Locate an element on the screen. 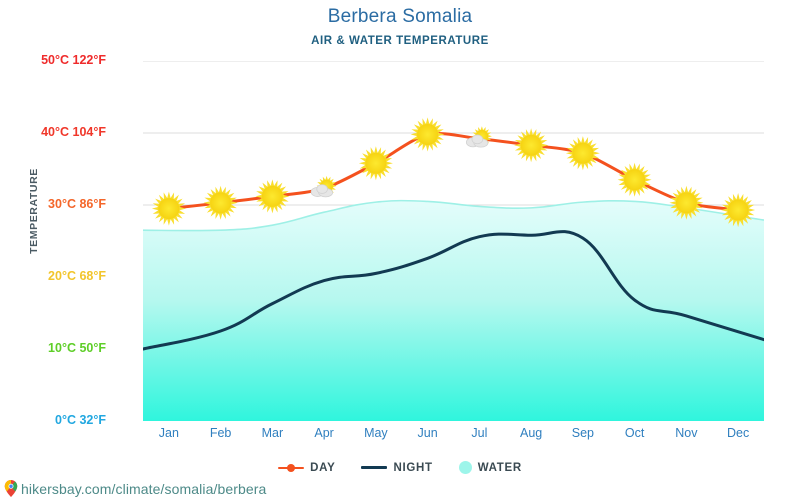  y-tick-label: 40°C 104°F is located at coordinates (73, 132).